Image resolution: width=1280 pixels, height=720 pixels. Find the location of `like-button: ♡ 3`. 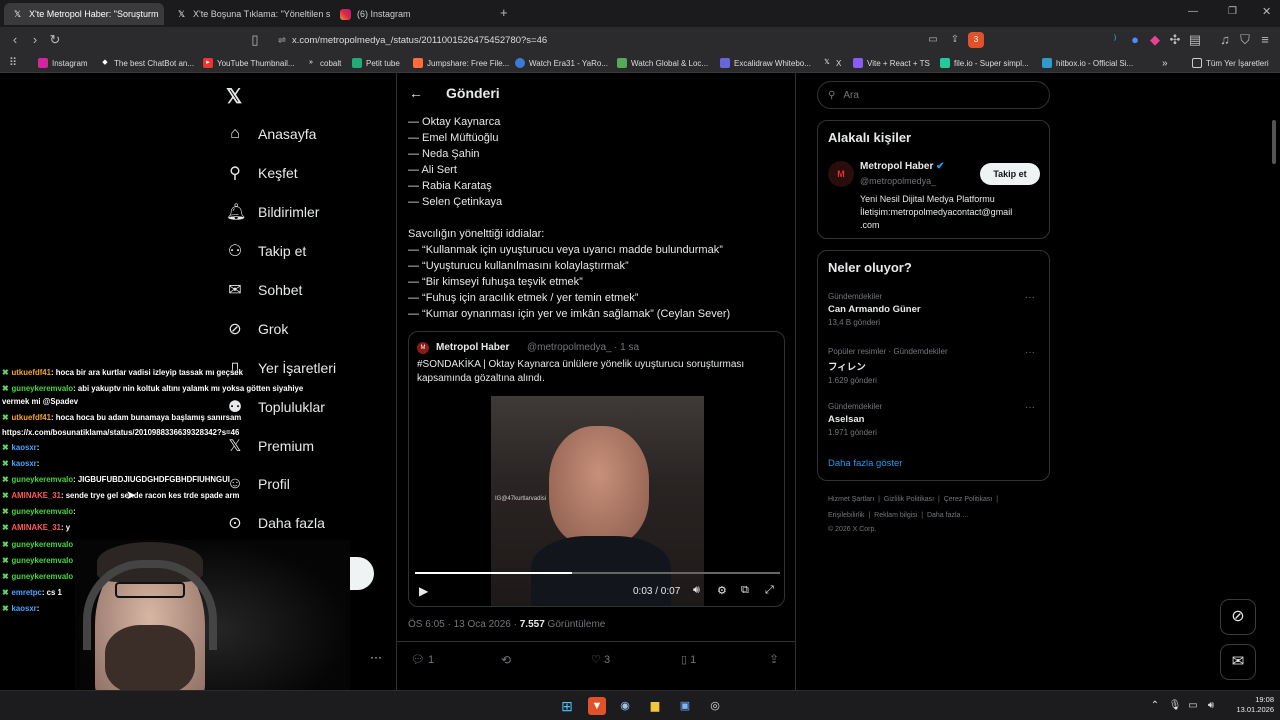

like-button: ♡ 3 is located at coordinates (600, 659).